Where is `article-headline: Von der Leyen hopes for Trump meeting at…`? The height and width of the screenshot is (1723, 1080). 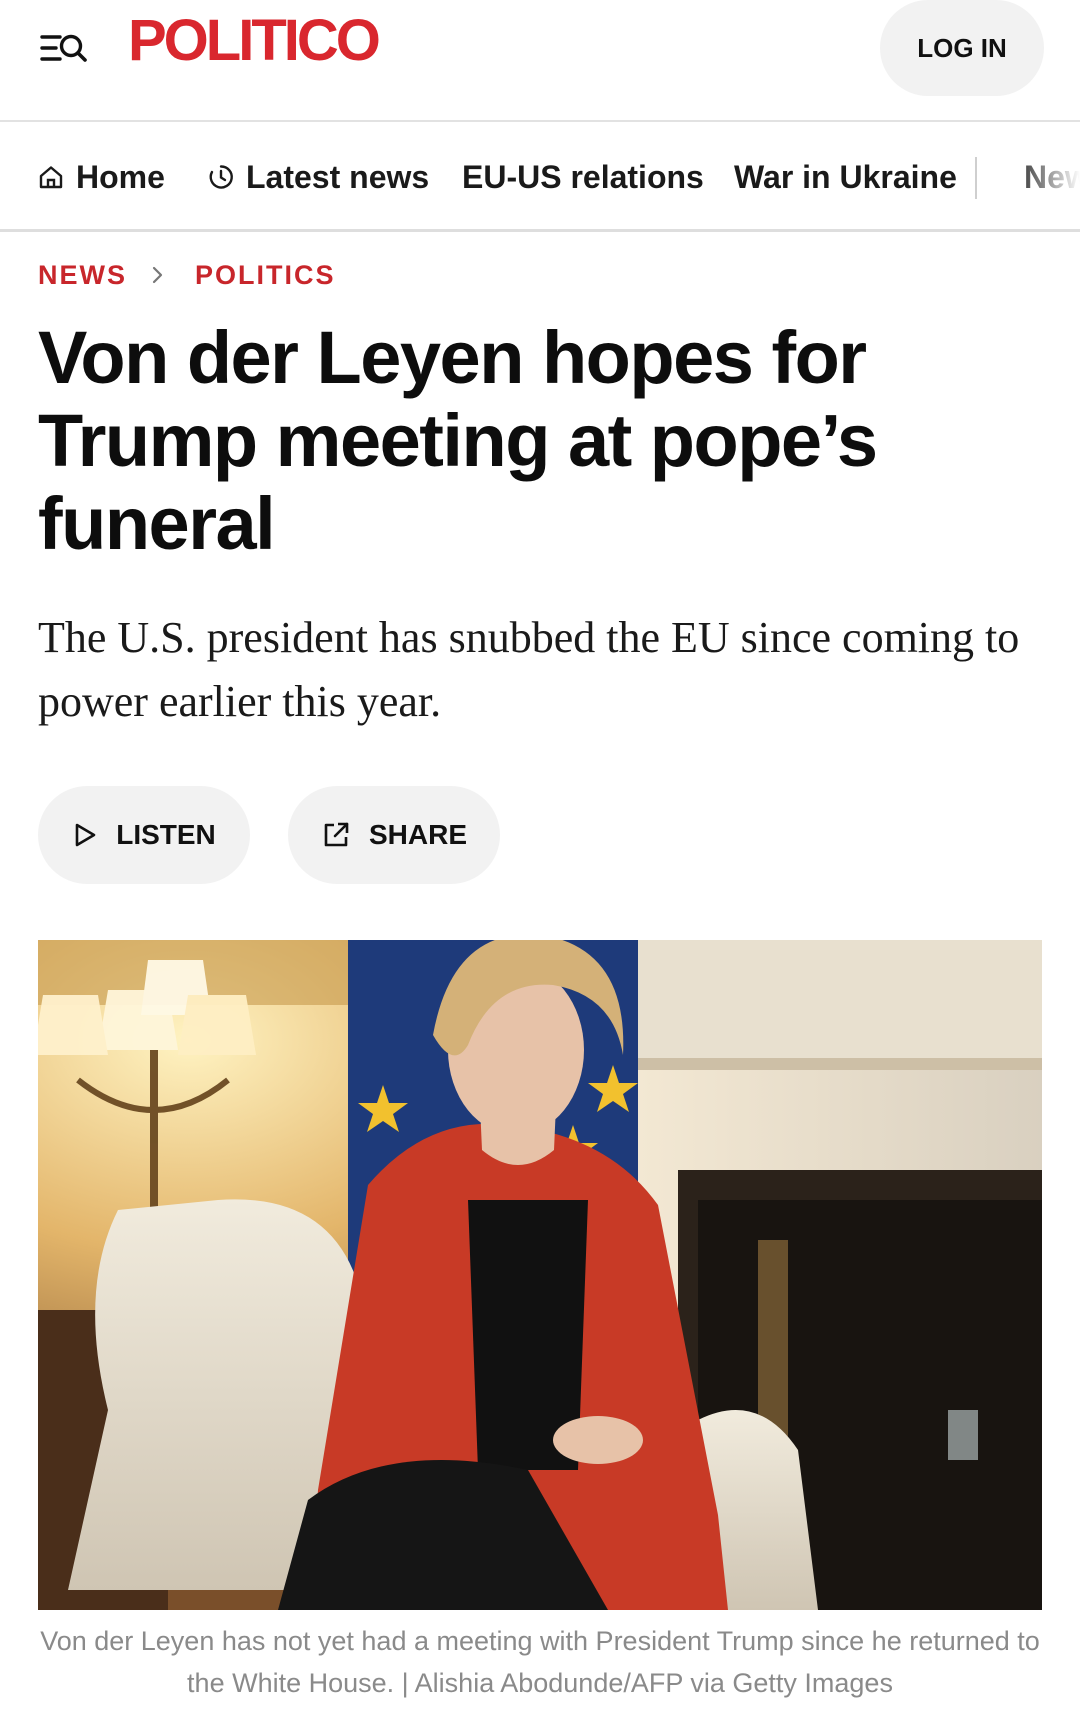
article-headline: Von der Leyen hopes for Trump meeting at… is located at coordinates (458, 440).